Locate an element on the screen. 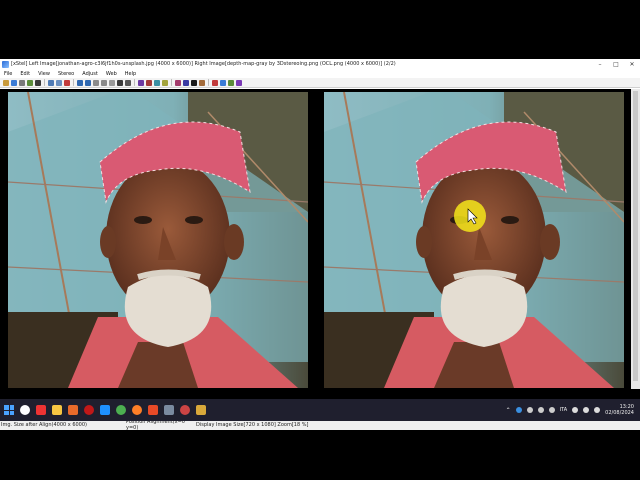 The image size is (640, 480). maximize-button: □ is located at coordinates (616, 64).